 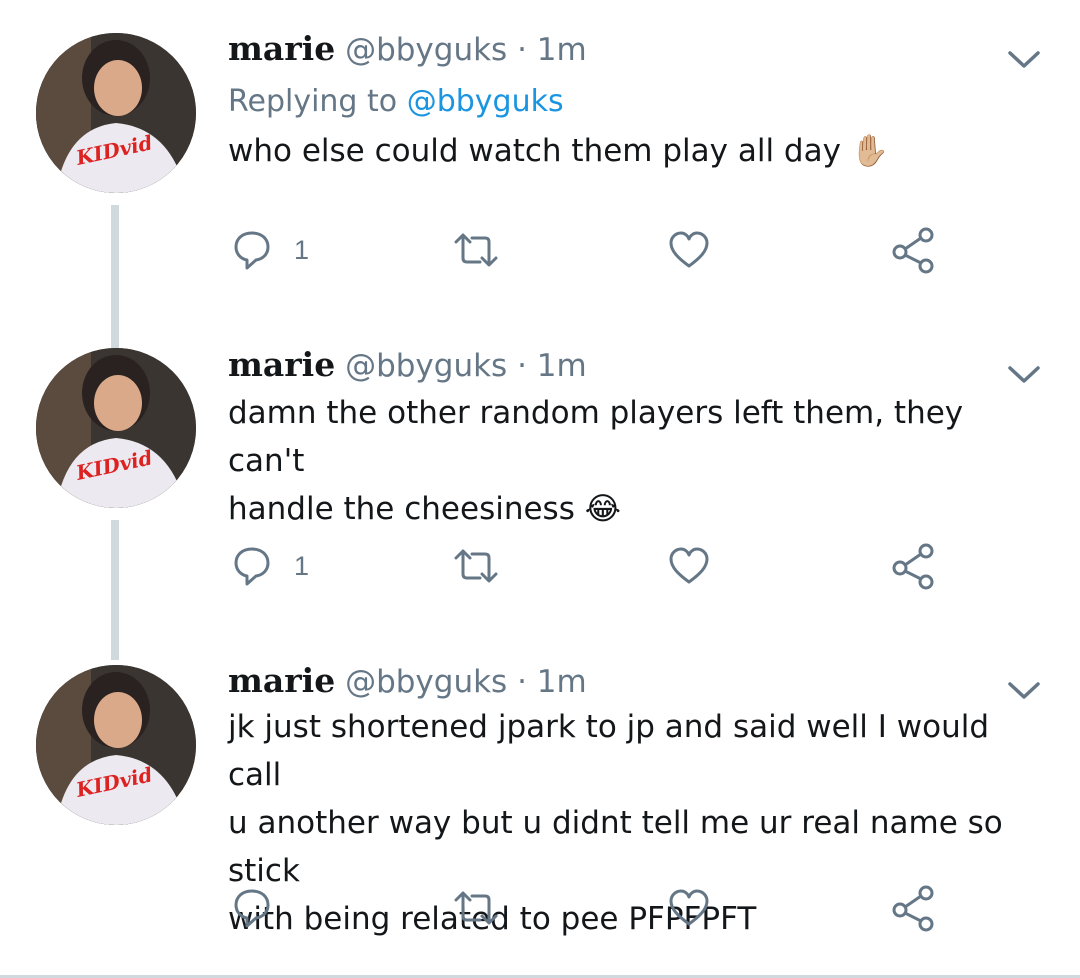 I want to click on tweet-text-segment: handle the cheesiness, so click(x=401, y=509).